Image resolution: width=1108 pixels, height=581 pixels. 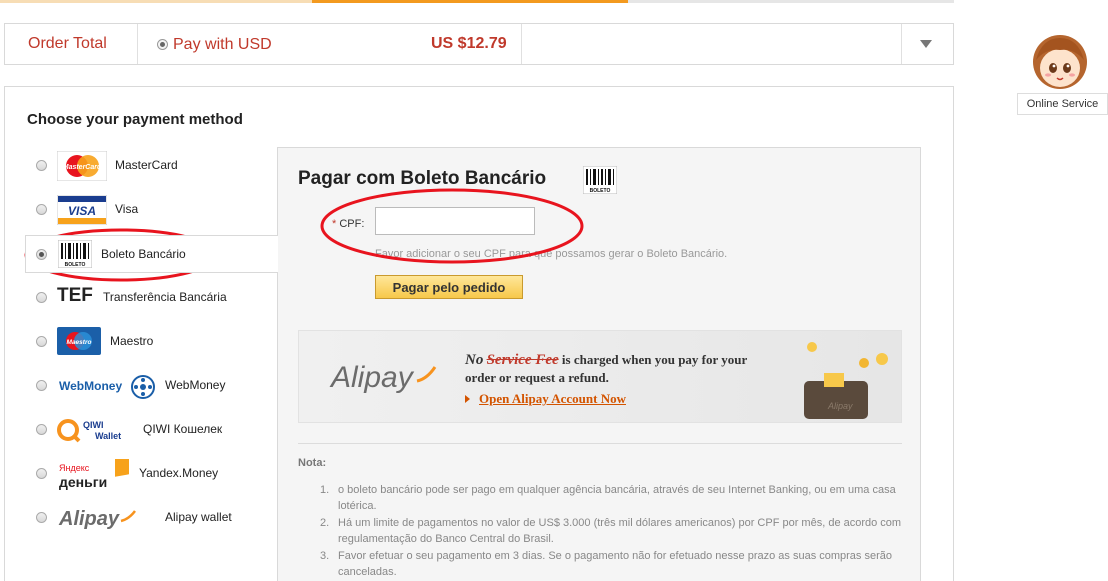 What do you see at coordinates (846, 380) in the screenshot?
I see `wallet-coins-icon: Alipay` at bounding box center [846, 380].